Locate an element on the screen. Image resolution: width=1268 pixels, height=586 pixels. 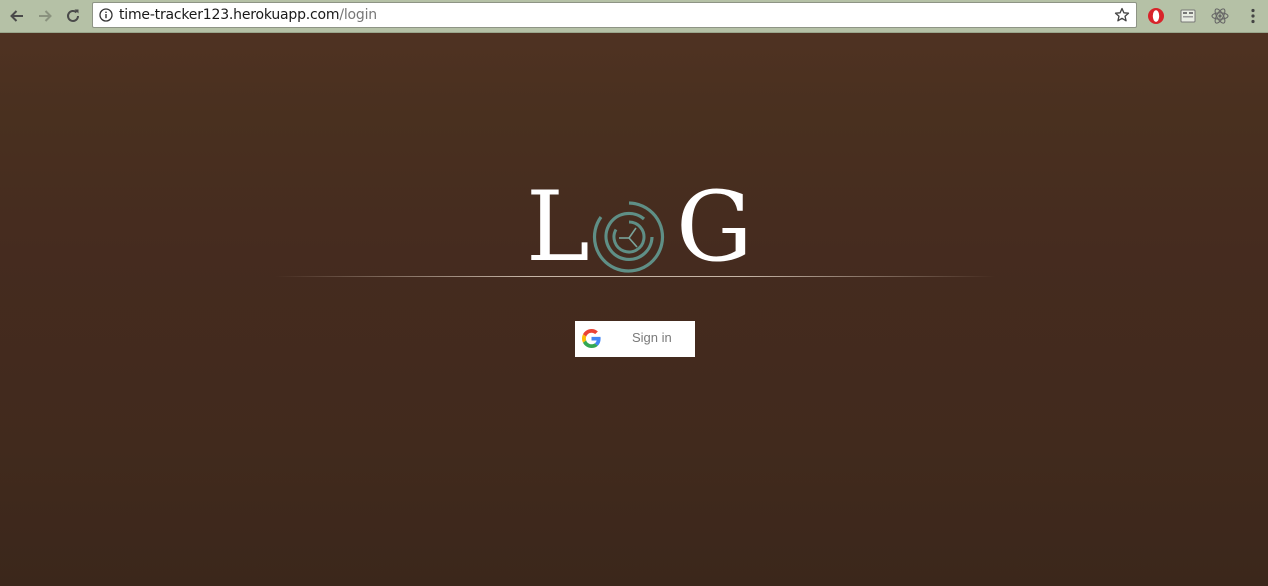
google-g-icon is located at coordinates (591, 338).